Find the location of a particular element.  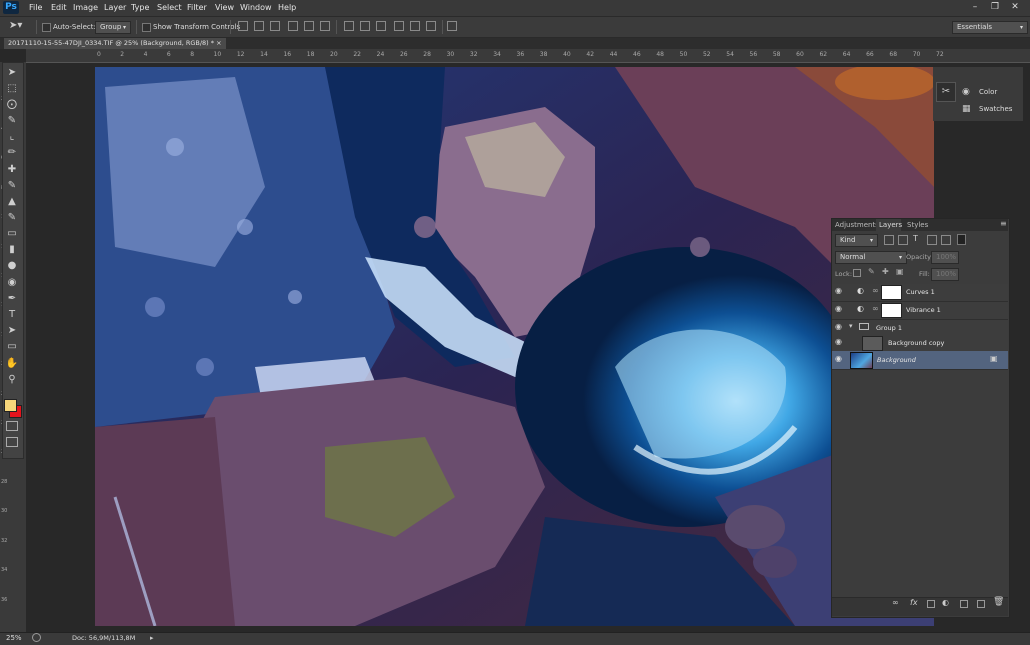

move-tool-icon: ➤ is located at coordinates (12, 72).